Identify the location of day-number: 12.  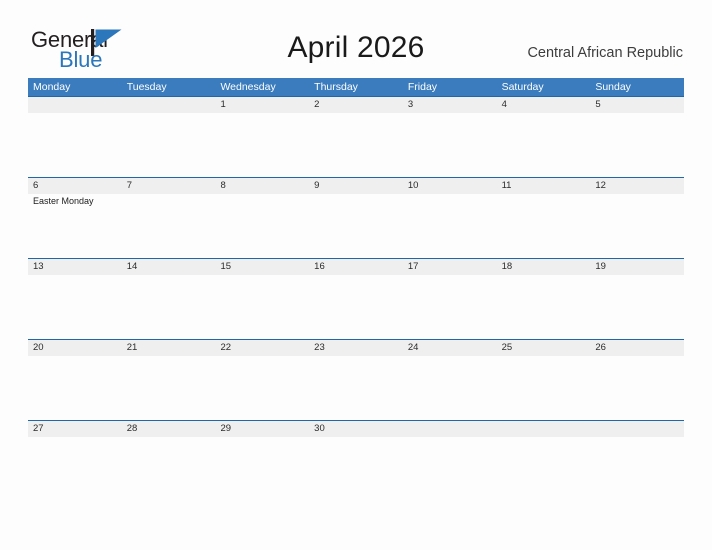
(600, 185).